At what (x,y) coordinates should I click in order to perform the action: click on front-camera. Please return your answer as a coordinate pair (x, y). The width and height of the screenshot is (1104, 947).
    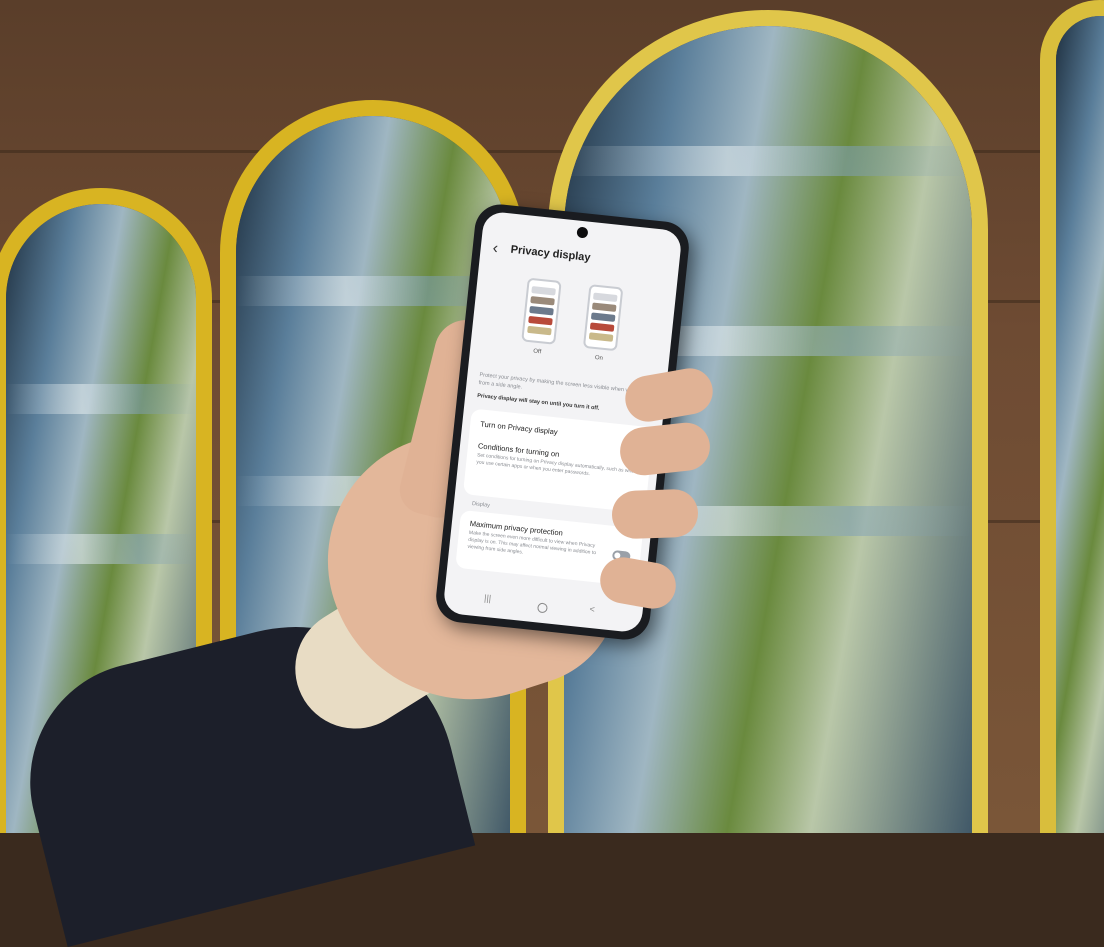
    Looking at the image, I should click on (582, 232).